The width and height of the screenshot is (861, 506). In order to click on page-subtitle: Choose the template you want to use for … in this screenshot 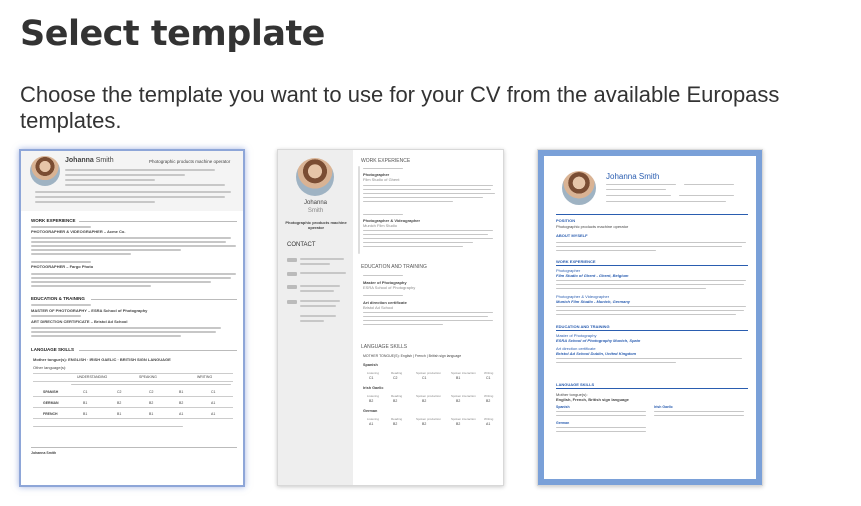, I will do `click(400, 107)`.